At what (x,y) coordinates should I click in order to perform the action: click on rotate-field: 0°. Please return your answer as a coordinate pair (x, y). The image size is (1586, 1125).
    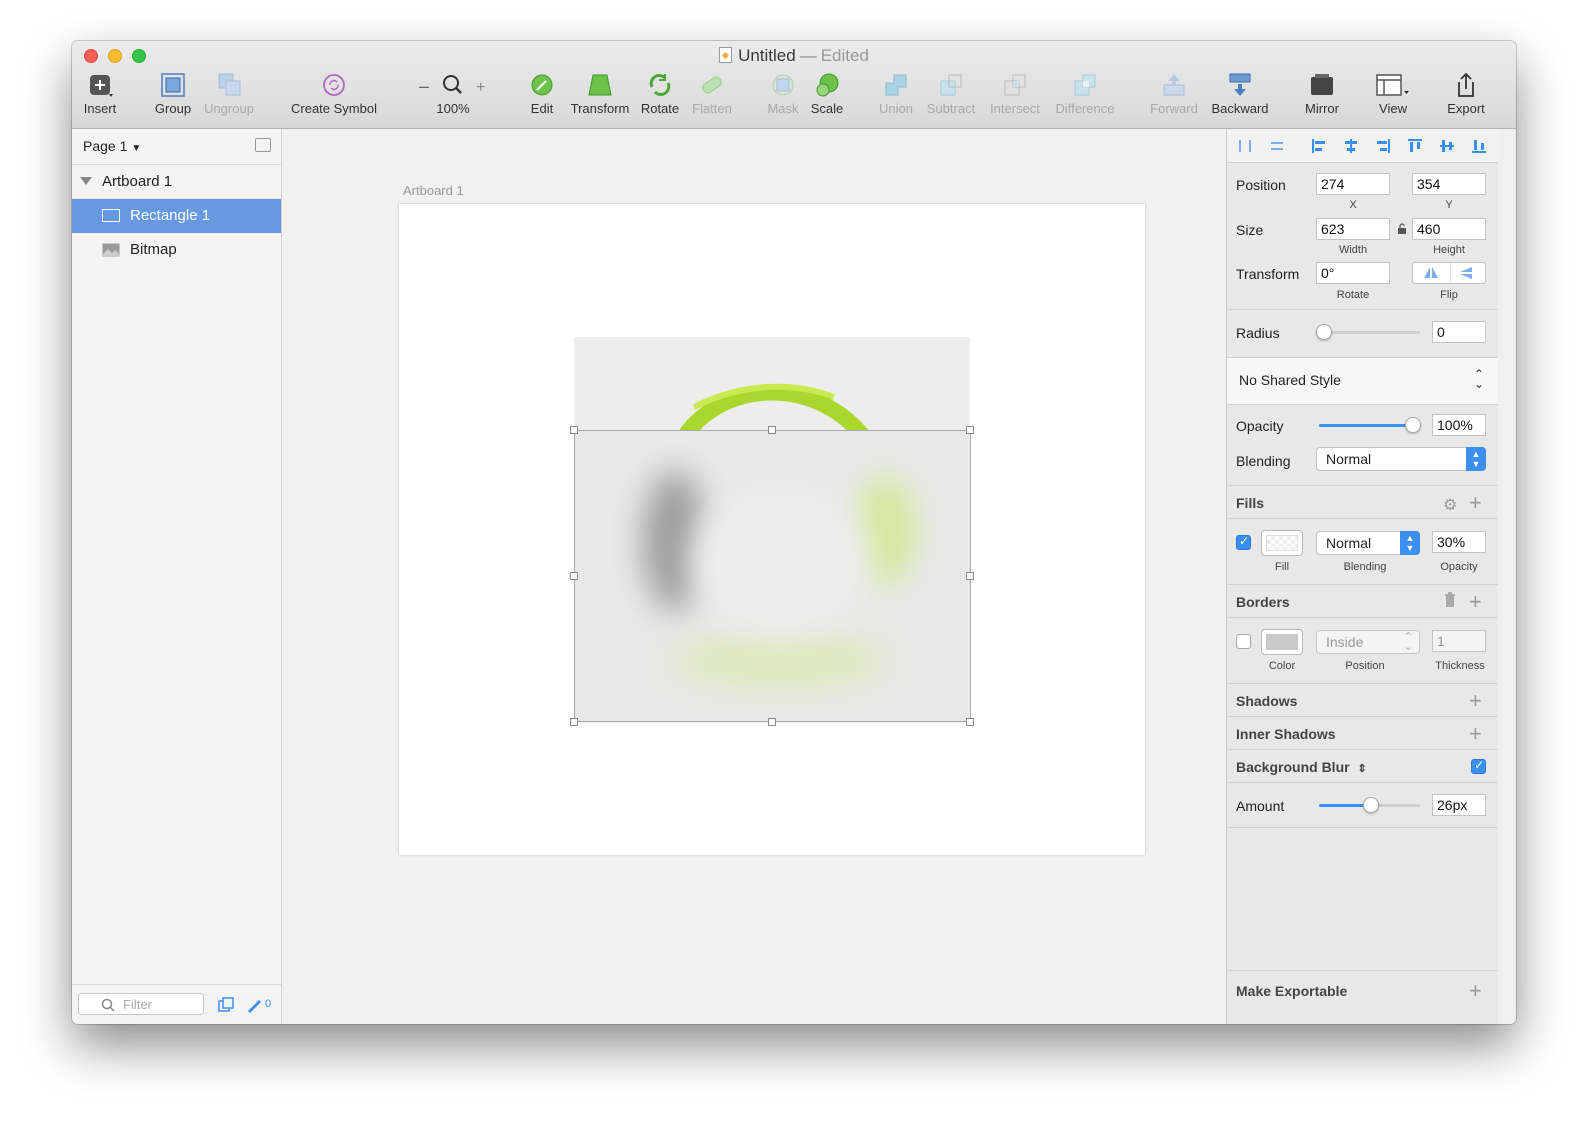
    Looking at the image, I should click on (1353, 273).